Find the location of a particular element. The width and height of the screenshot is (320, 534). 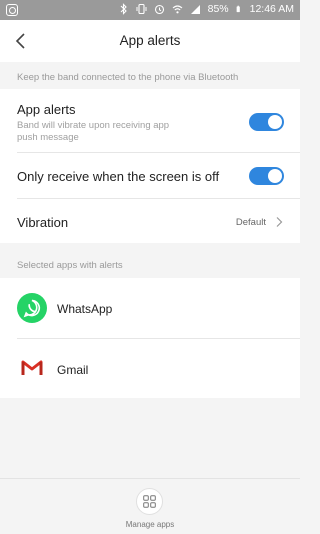

app-row-gmail: Gmail is located at coordinates (150, 368).